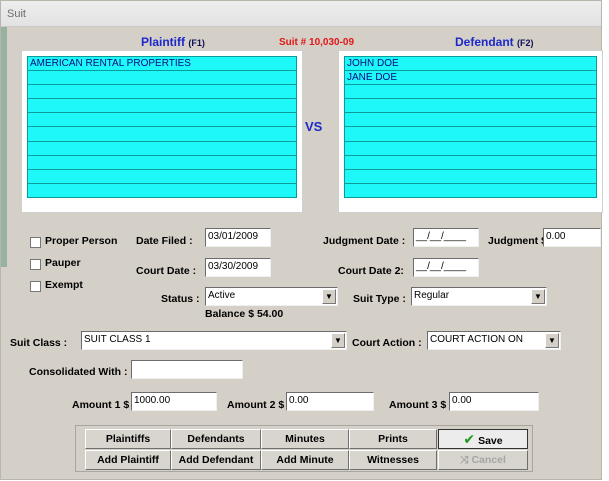 Image resolution: width=609 pixels, height=481 pixels. Describe the element at coordinates (222, 295) in the screenshot. I see `status-value: Active` at that location.